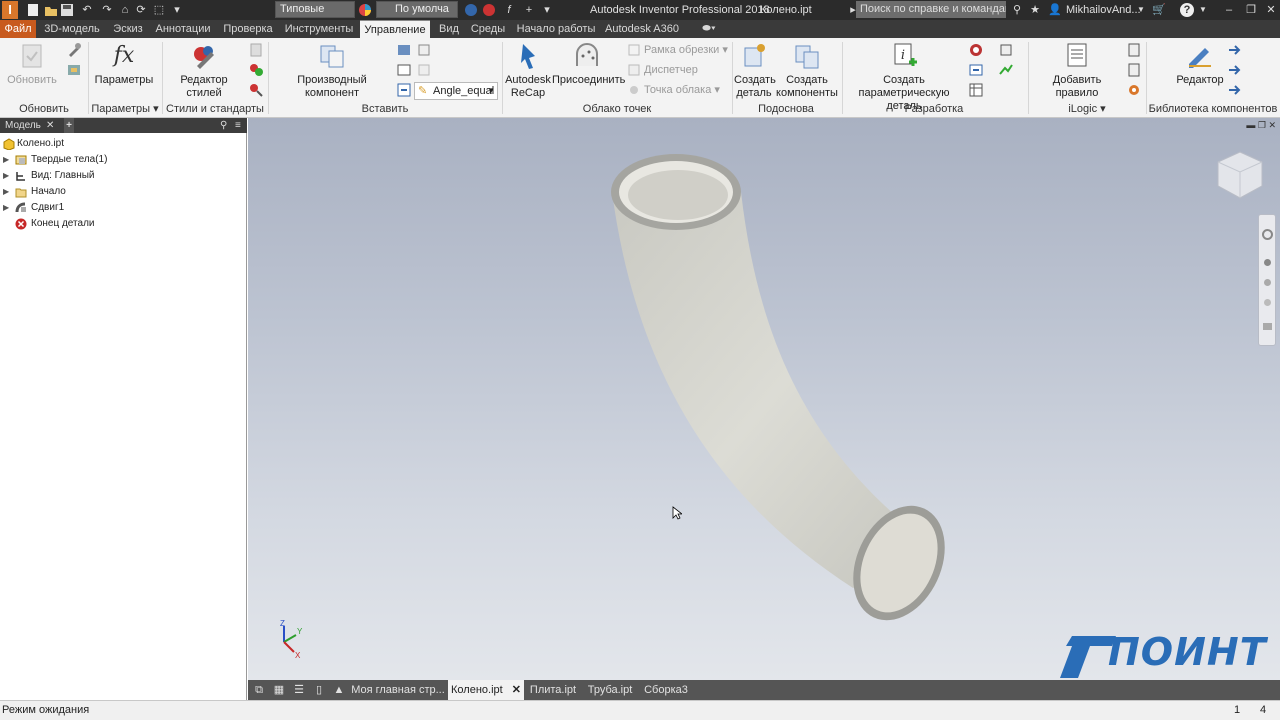  What do you see at coordinates (248, 29) in the screenshot?
I see `tab-inspect: Проверка` at bounding box center [248, 29].